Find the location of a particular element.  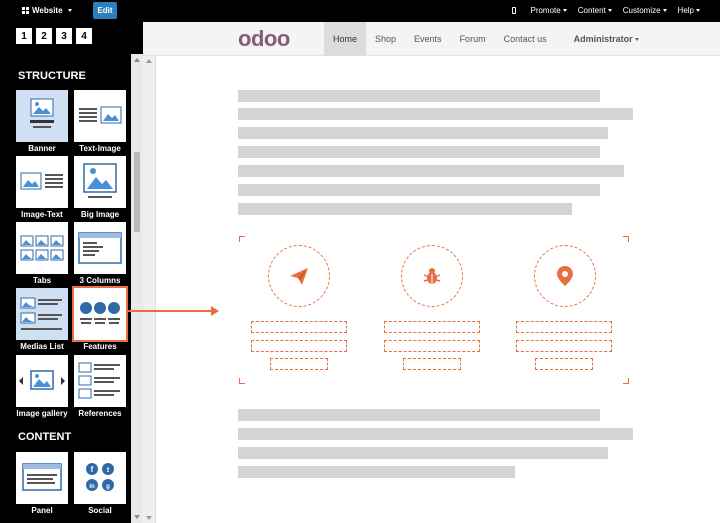

nav-shop: Shop is located at coordinates (385, 39).